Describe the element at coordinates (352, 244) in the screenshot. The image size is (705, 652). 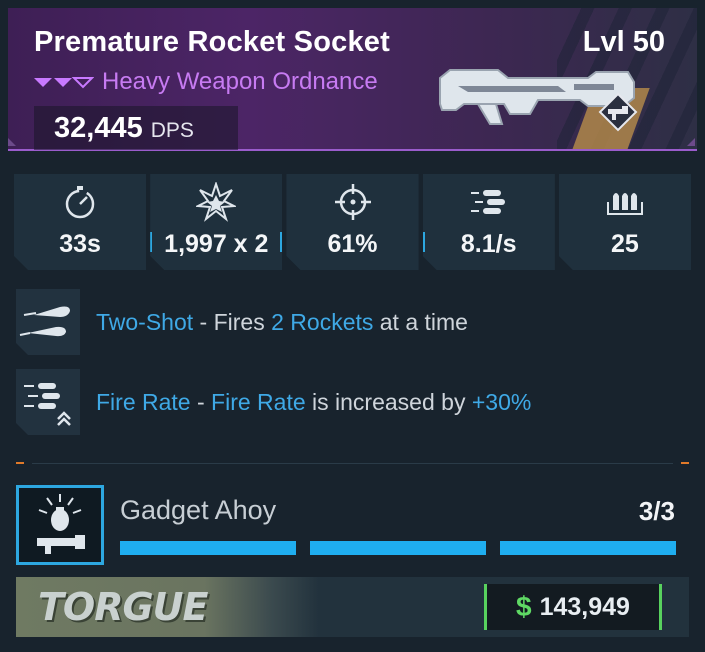
I see `stat-value: 61%` at that location.